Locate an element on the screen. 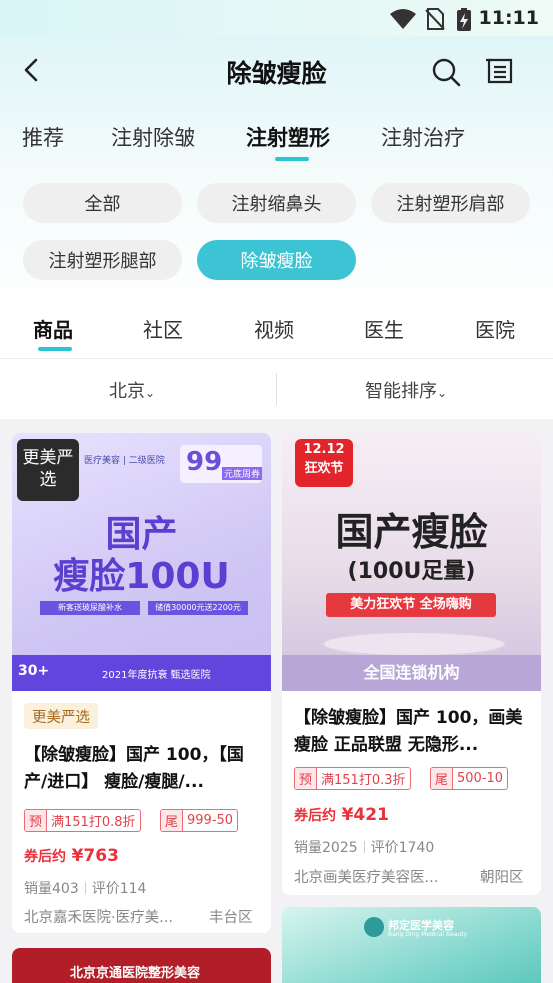  festival-badge-bottom: 狂欢节 is located at coordinates (324, 468).